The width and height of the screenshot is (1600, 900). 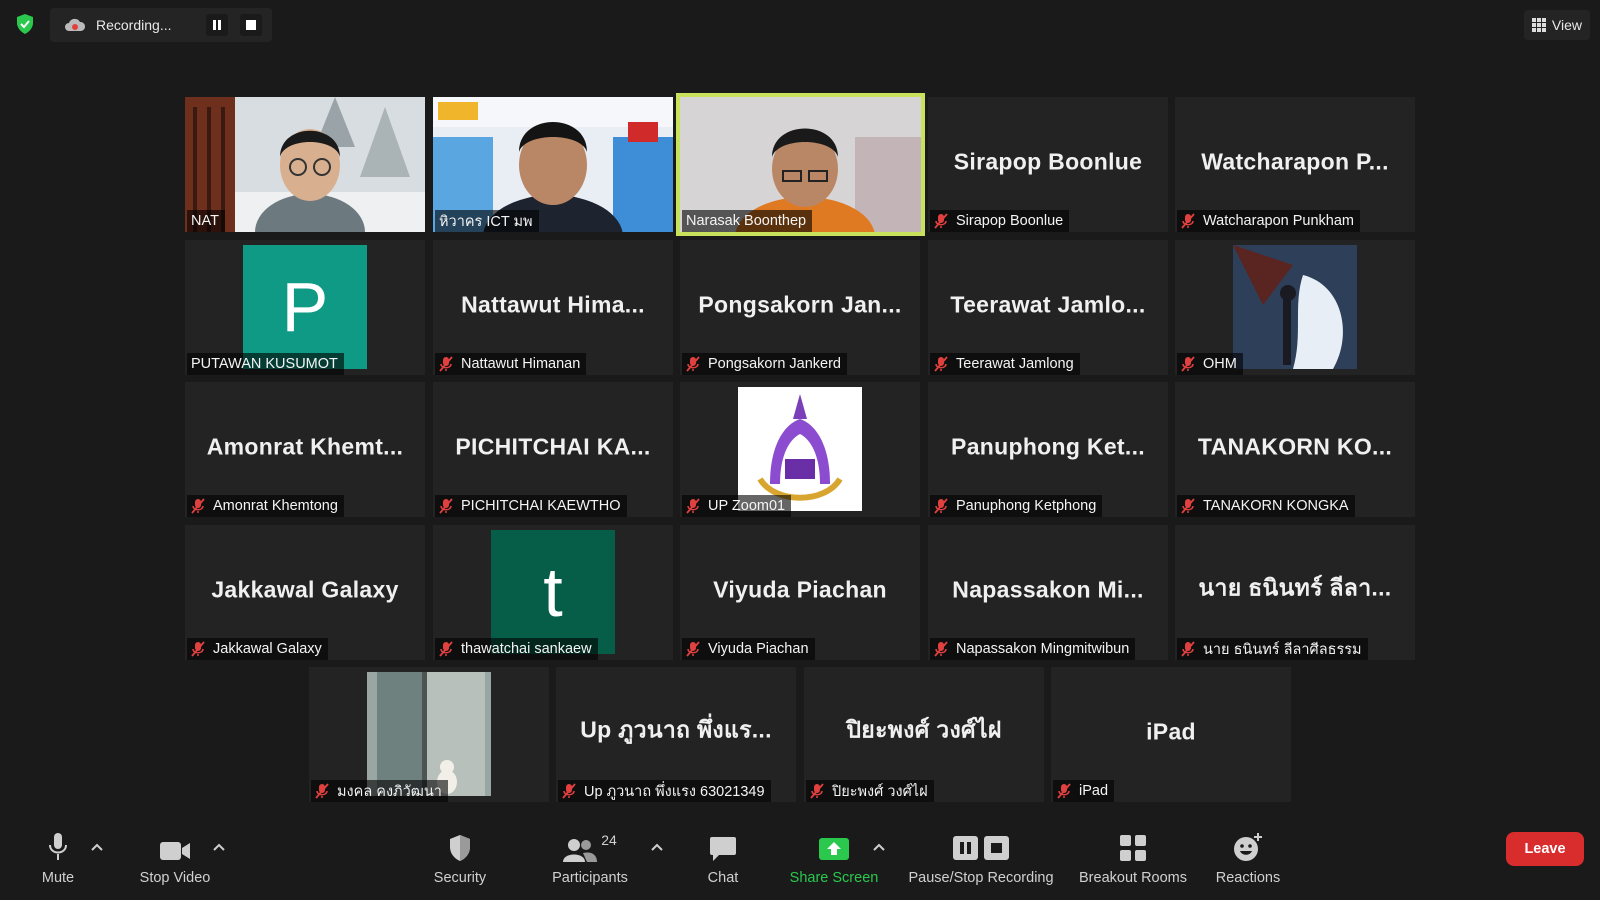 I want to click on participant-tile: OHM, so click(x=1295, y=307).